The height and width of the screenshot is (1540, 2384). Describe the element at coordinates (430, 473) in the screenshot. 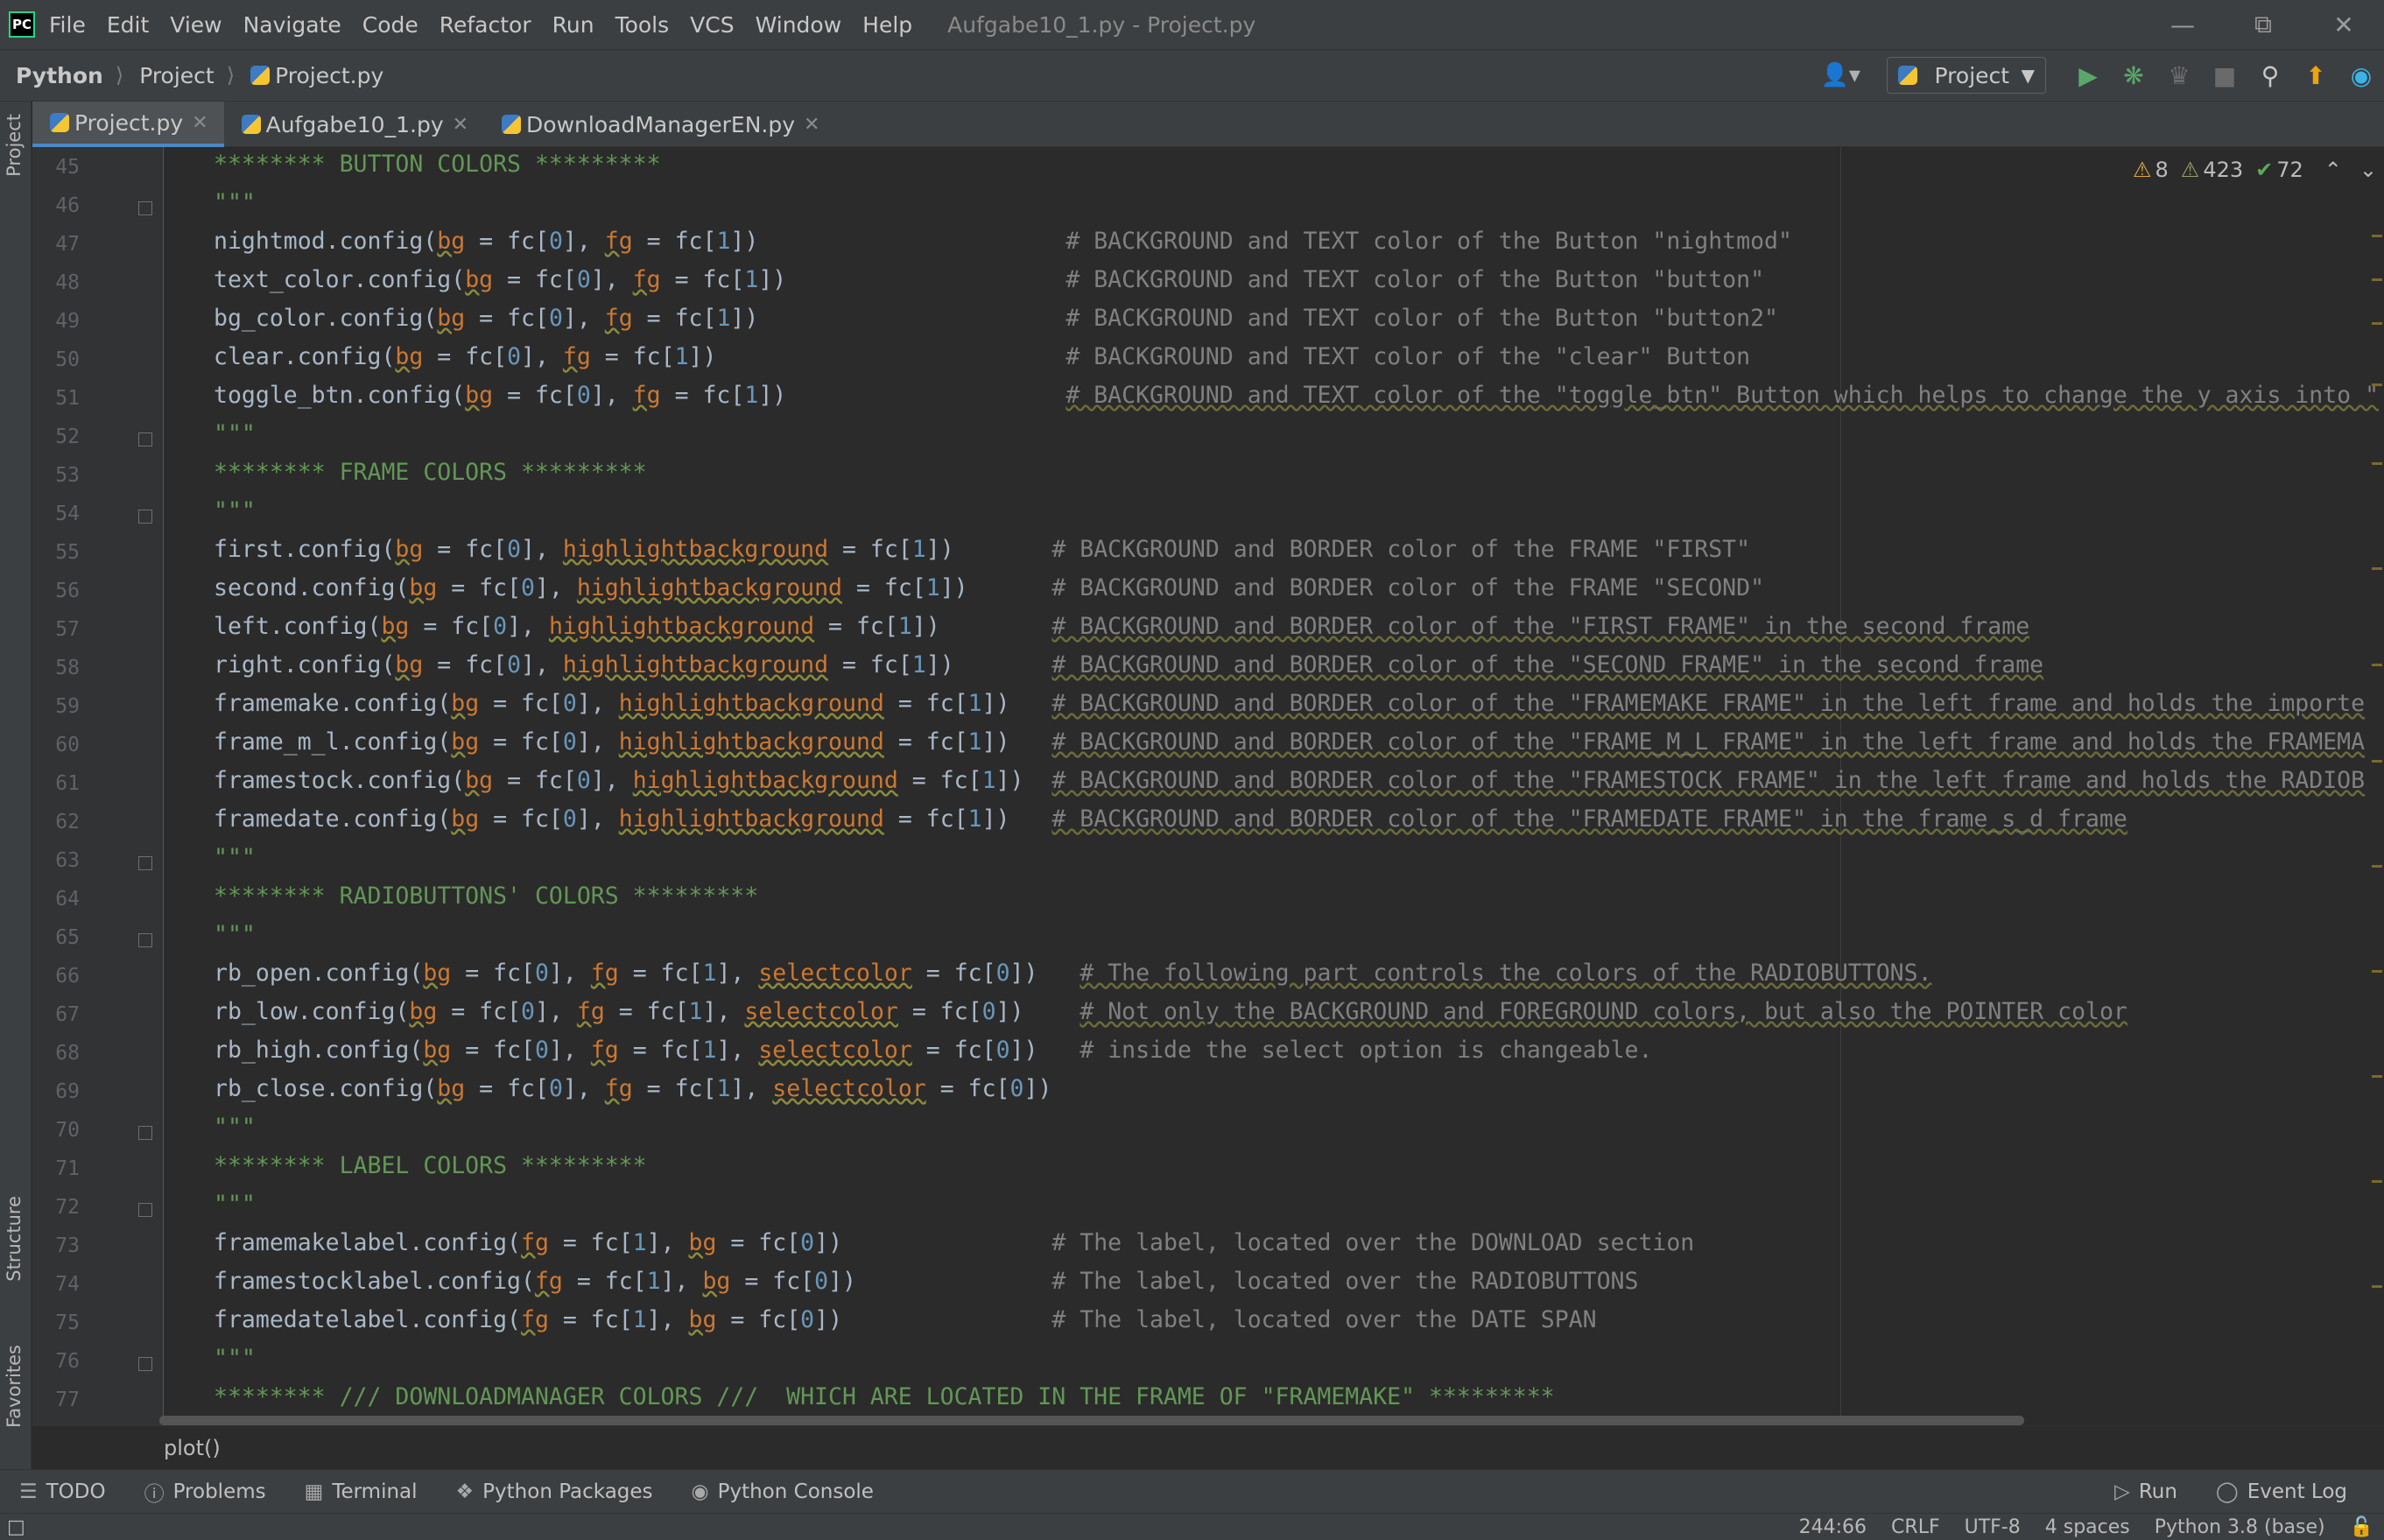

I see `code-line: ******** FRAME COLORS *********` at that location.